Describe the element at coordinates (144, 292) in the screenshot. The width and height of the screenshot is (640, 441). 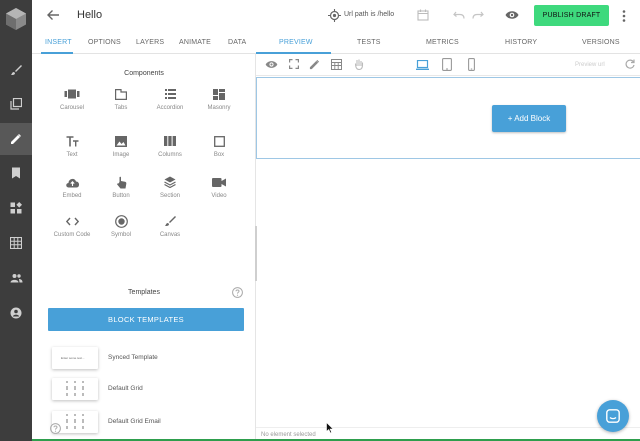
I see `templates-heading: Templates` at that location.